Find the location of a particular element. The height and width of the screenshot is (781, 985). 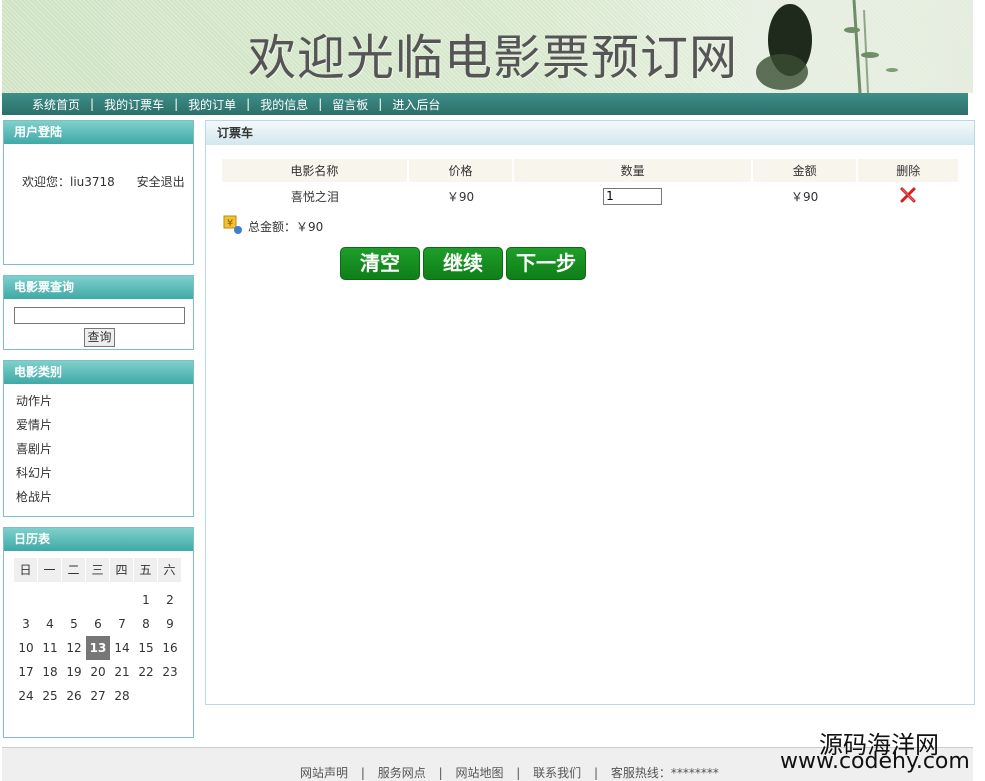

calendar-day: 2 is located at coordinates (170, 600).